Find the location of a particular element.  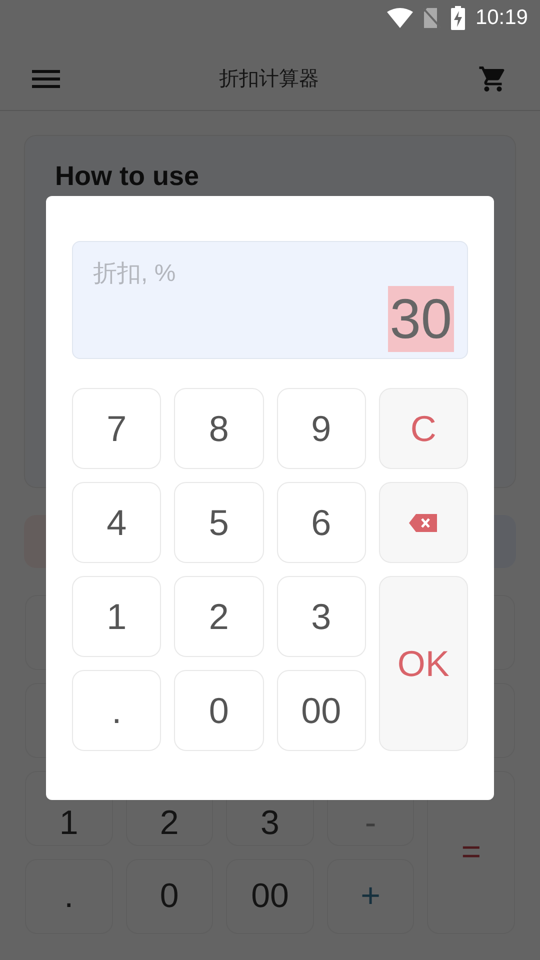

digit-key: 2 is located at coordinates (219, 616).